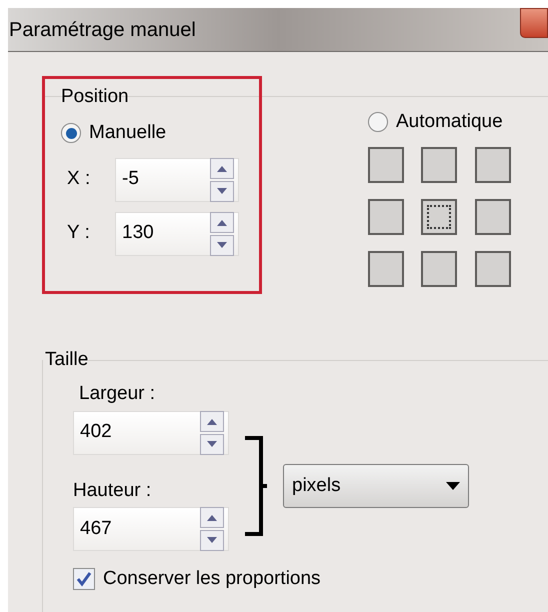  What do you see at coordinates (102, 30) in the screenshot?
I see `window-title: Paramétrage manuel` at bounding box center [102, 30].